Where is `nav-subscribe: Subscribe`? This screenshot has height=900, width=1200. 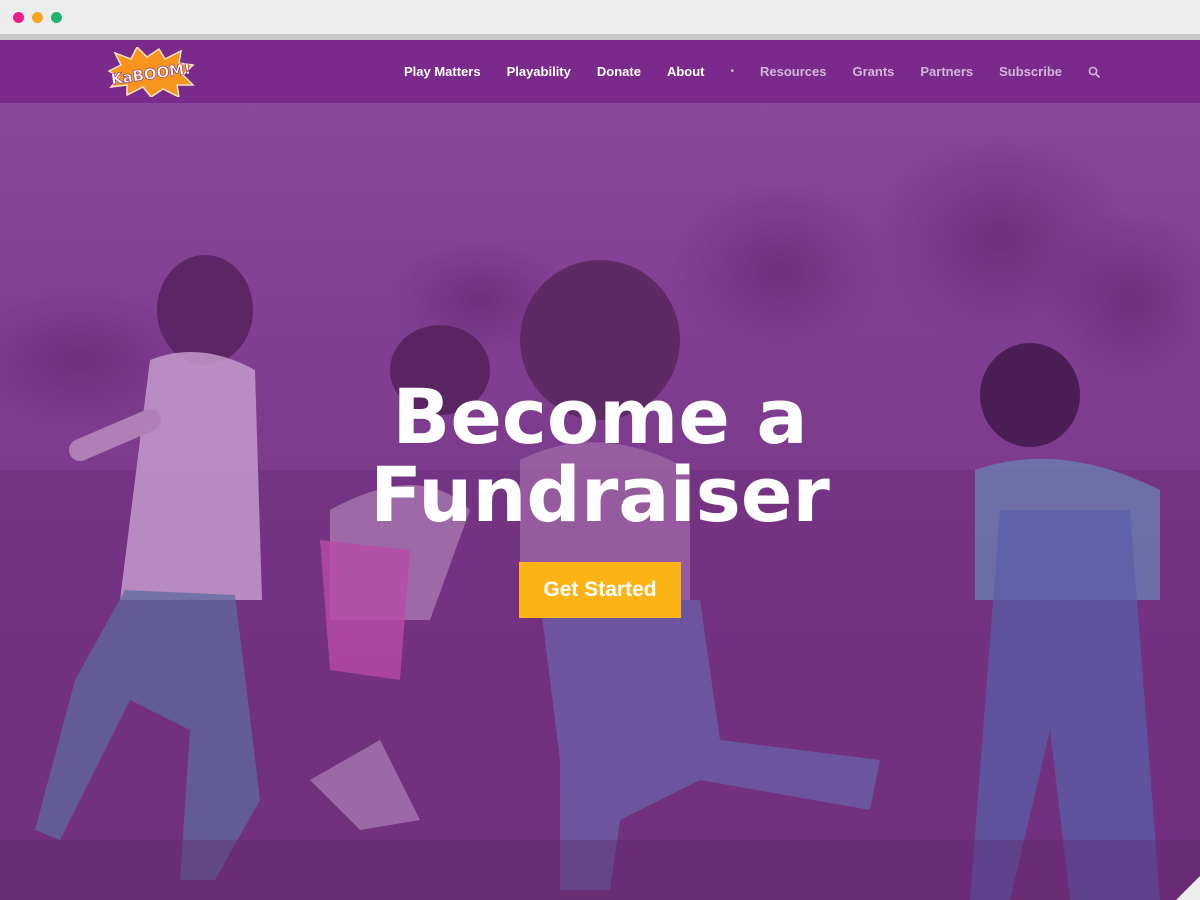
nav-subscribe: Subscribe is located at coordinates (1030, 71).